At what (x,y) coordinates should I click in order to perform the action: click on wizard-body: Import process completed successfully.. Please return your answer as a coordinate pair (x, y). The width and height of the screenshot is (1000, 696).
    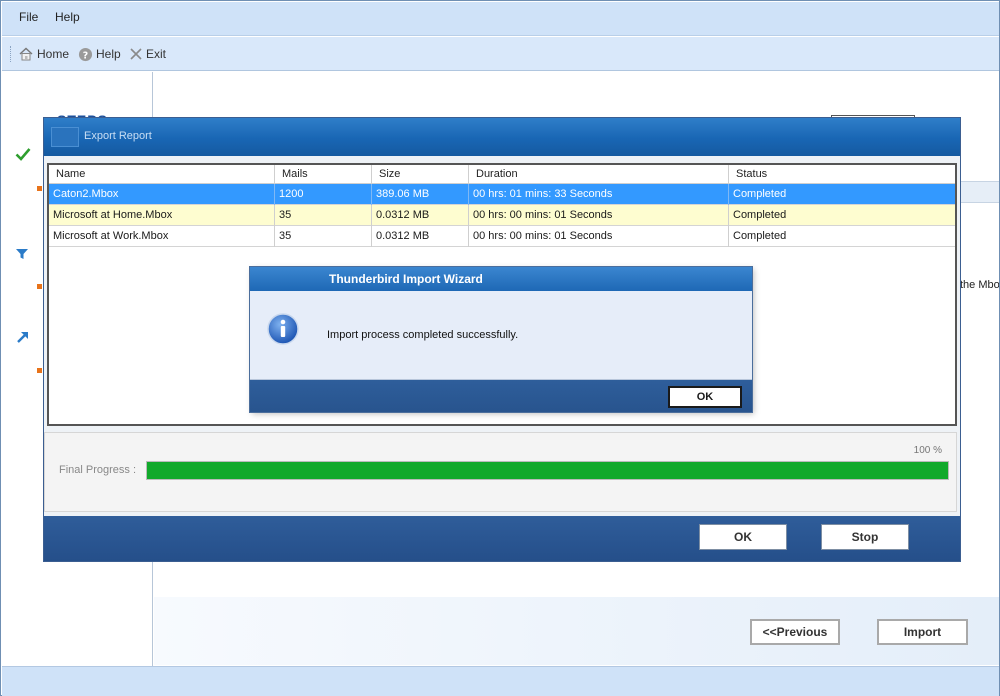
    Looking at the image, I should click on (501, 335).